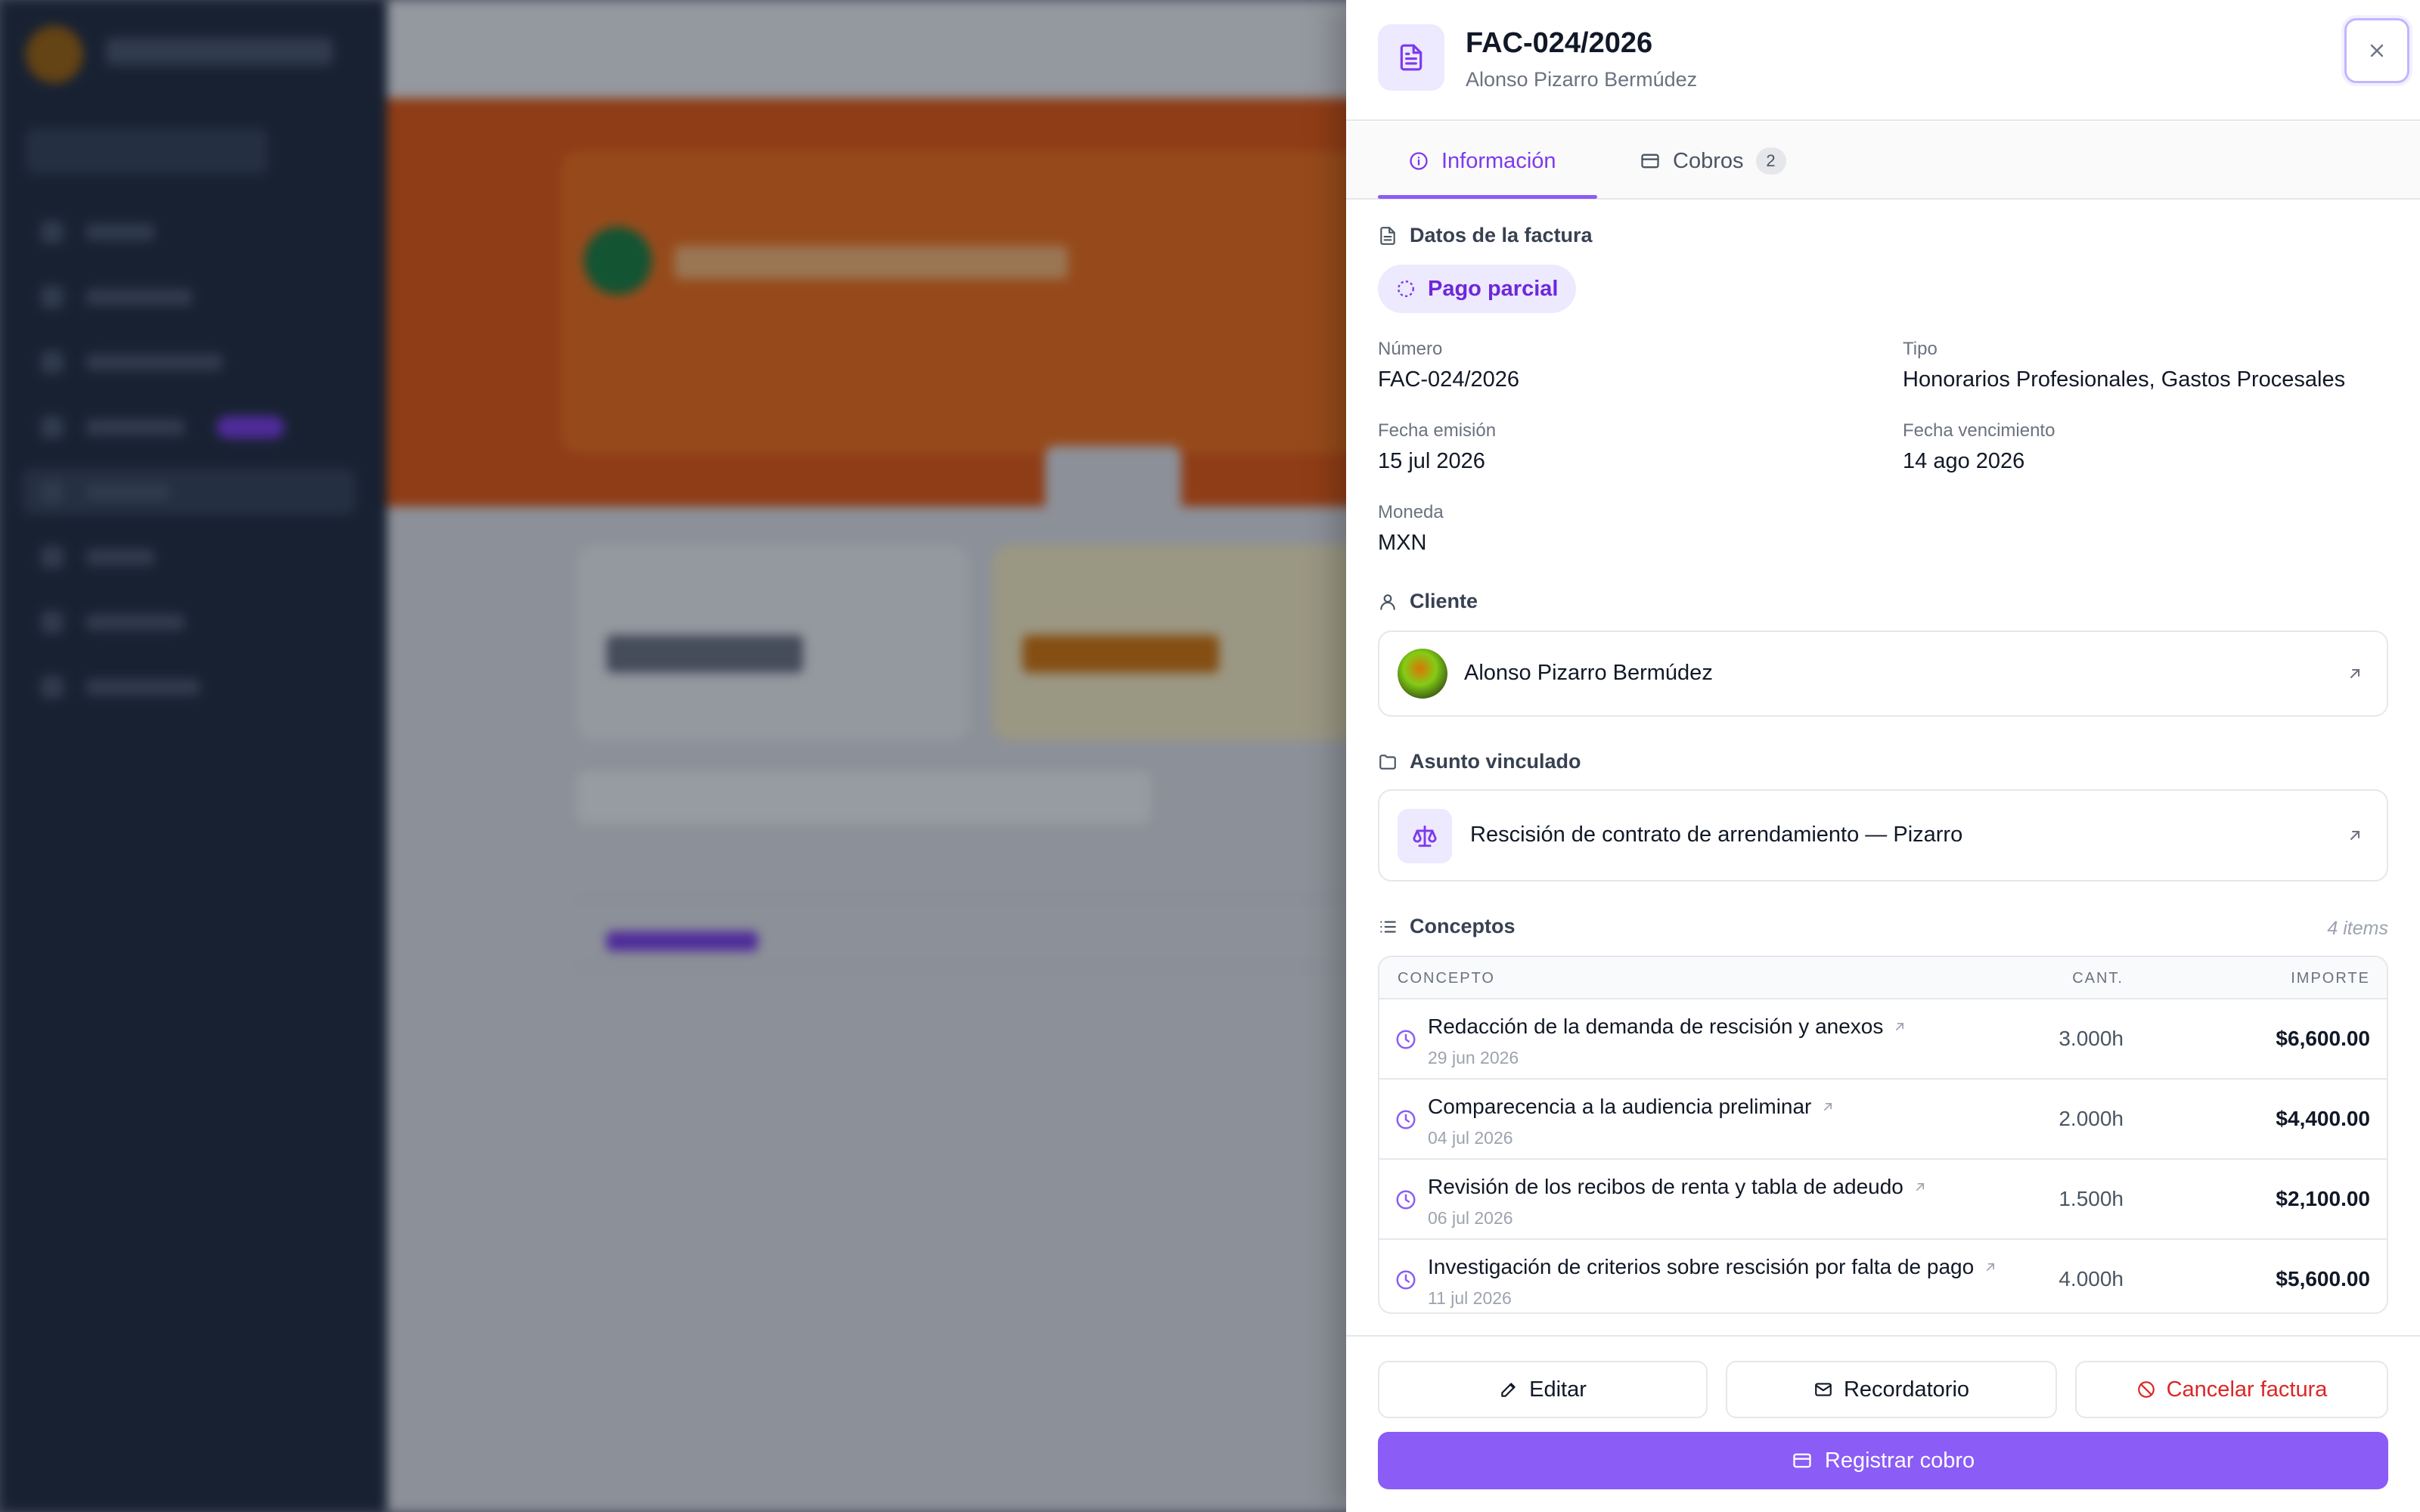  What do you see at coordinates (1431, 461) in the screenshot?
I see `field-value-fecha-emision: 15 jul 2026` at bounding box center [1431, 461].